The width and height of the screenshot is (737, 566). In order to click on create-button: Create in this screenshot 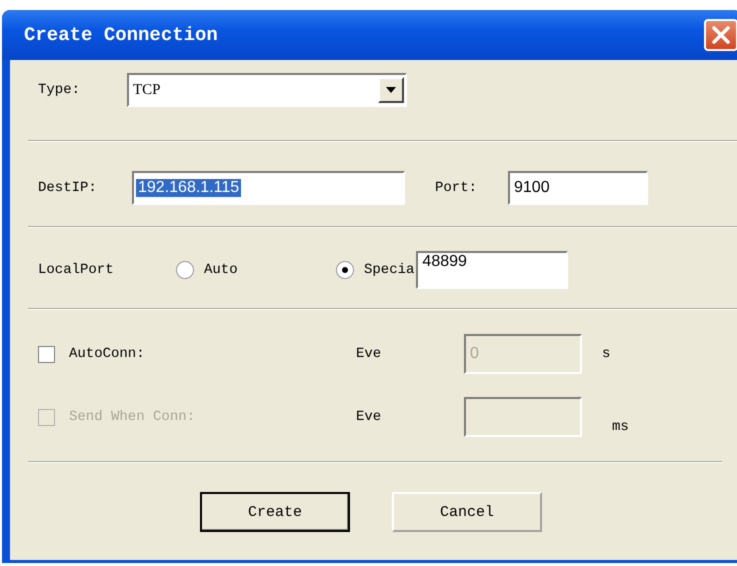, I will do `click(275, 512)`.